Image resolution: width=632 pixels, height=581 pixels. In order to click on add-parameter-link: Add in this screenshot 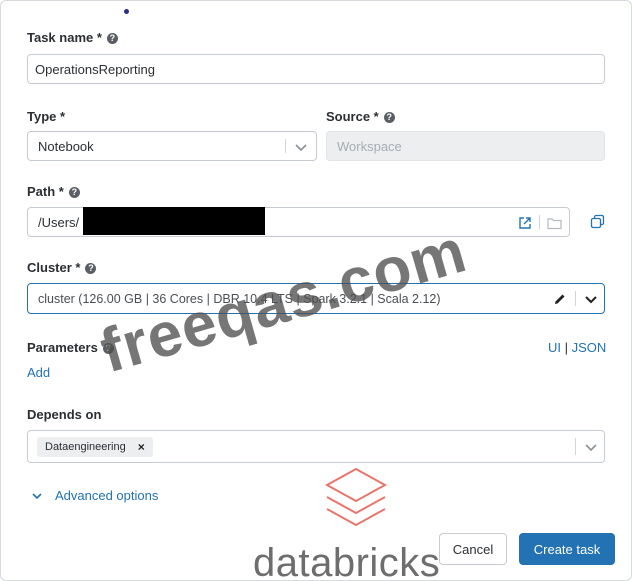, I will do `click(38, 372)`.